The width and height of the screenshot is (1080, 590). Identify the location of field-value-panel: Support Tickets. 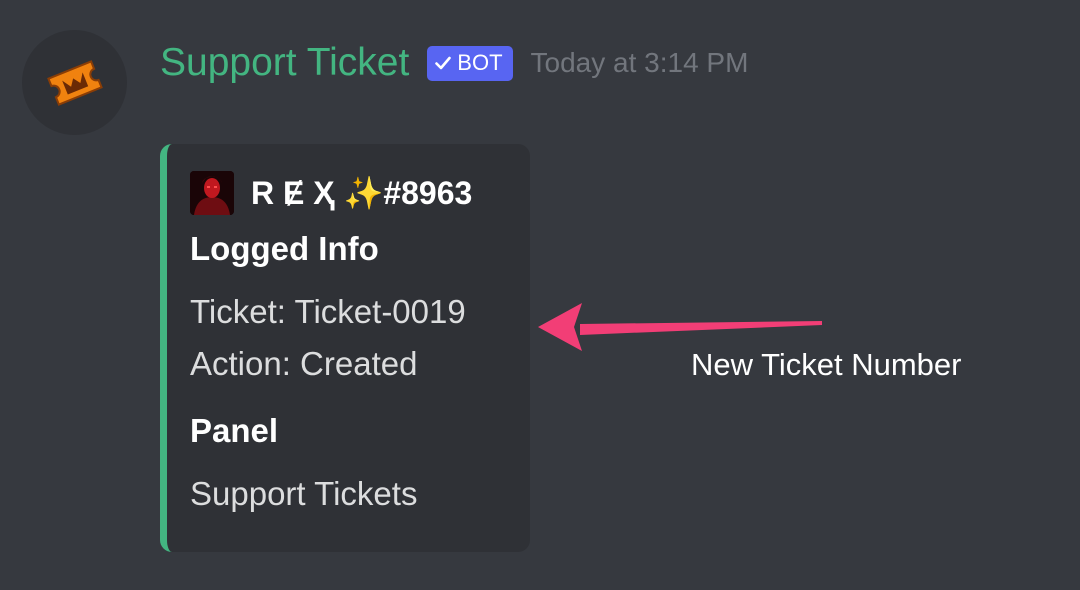
(304, 493).